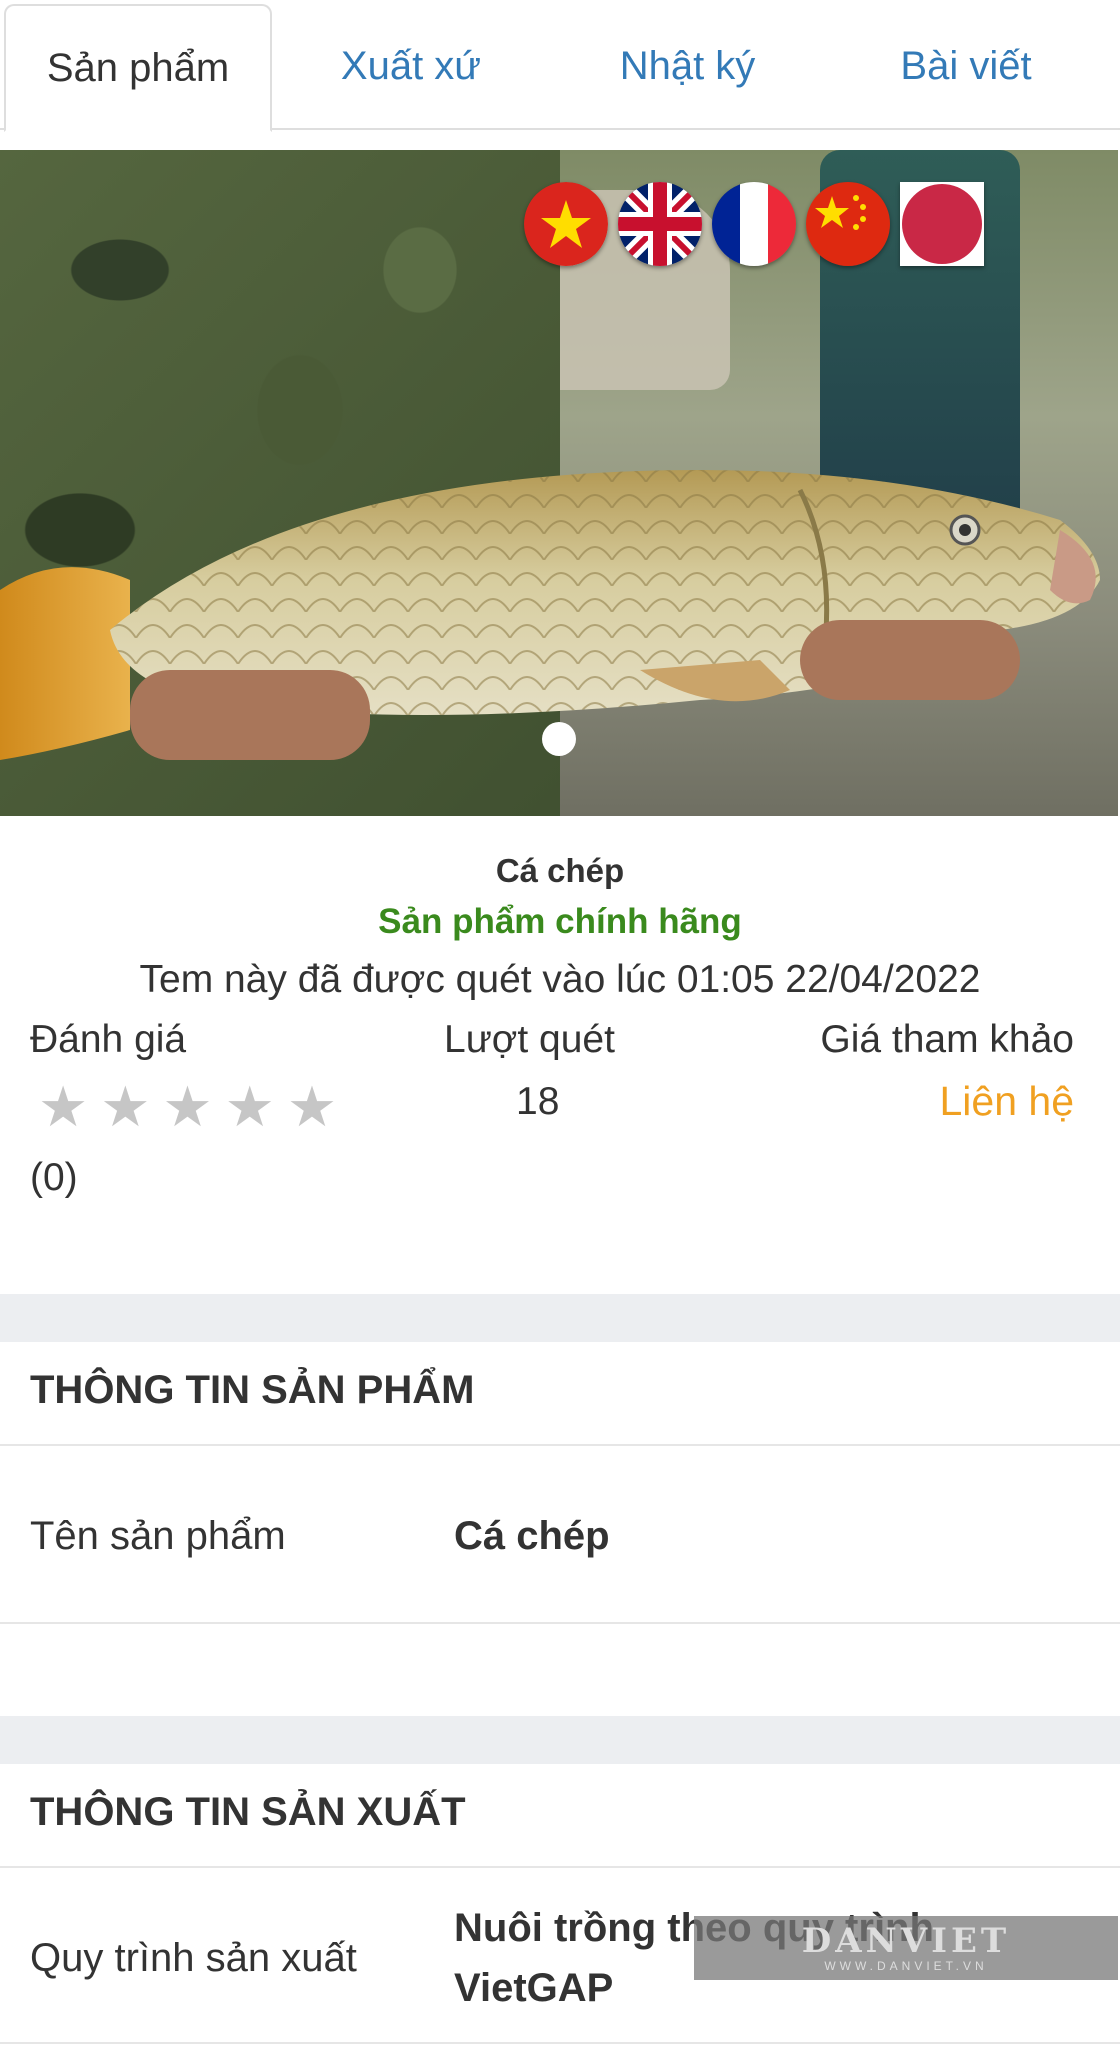  Describe the element at coordinates (193, 1958) in the screenshot. I see `production-process-label: Quy trình sản xuất` at that location.